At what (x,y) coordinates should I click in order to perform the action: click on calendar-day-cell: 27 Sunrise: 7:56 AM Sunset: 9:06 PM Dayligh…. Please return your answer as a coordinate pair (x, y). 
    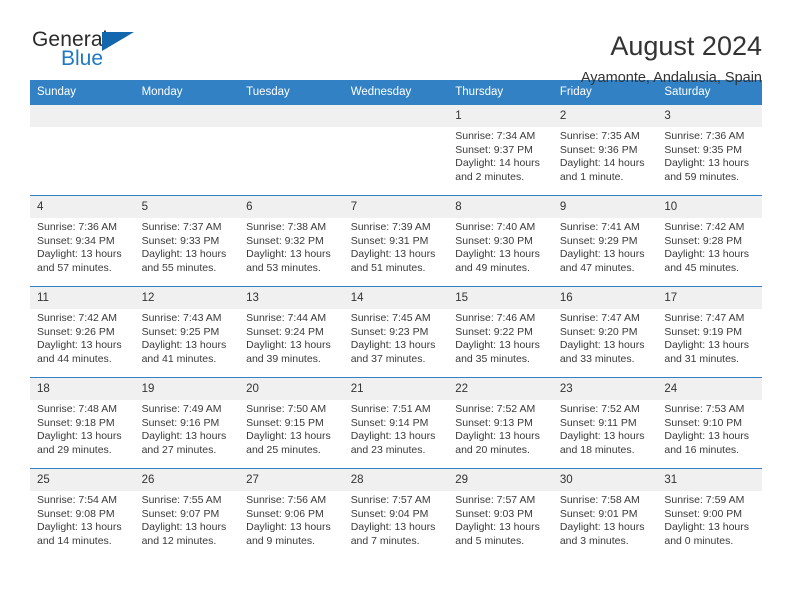
    Looking at the image, I should click on (291, 513).